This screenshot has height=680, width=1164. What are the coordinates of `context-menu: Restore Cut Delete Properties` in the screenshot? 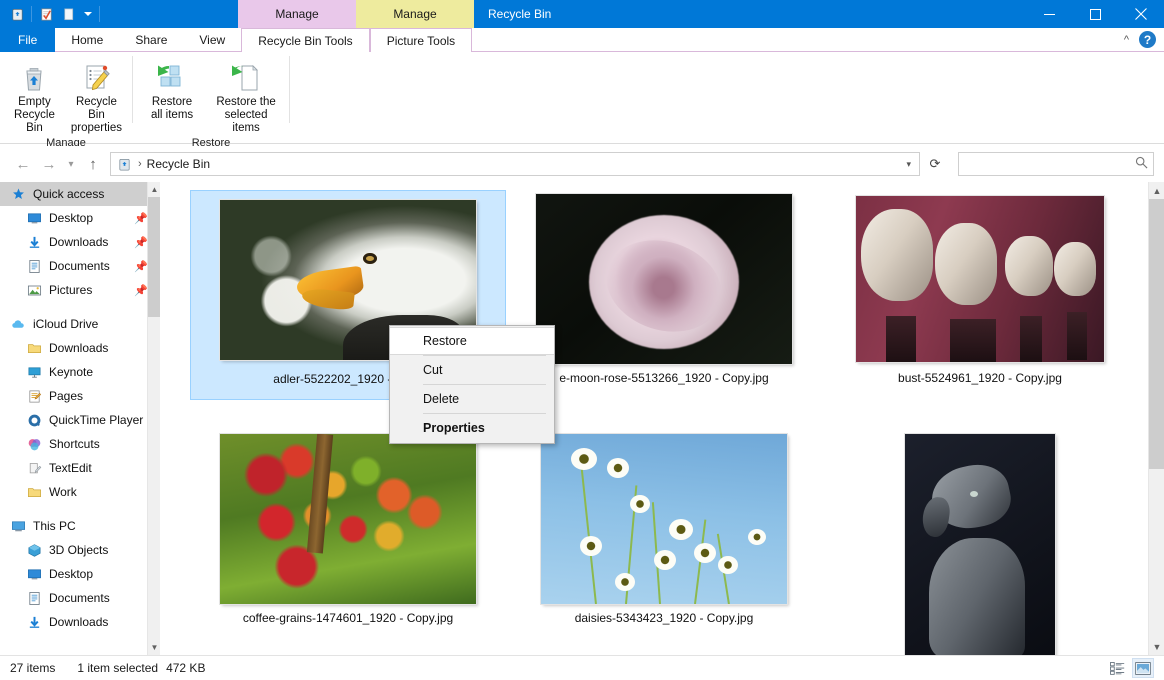 It's located at (472, 384).